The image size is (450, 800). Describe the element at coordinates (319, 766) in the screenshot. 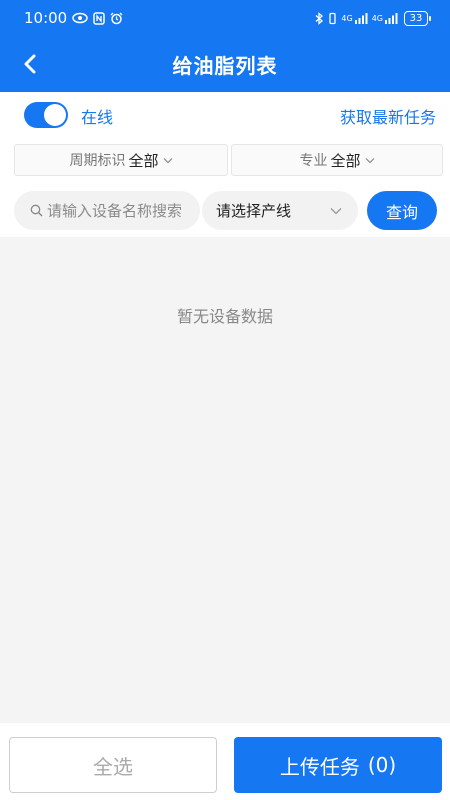

I see `upload-tasks-label: 上传任务` at that location.